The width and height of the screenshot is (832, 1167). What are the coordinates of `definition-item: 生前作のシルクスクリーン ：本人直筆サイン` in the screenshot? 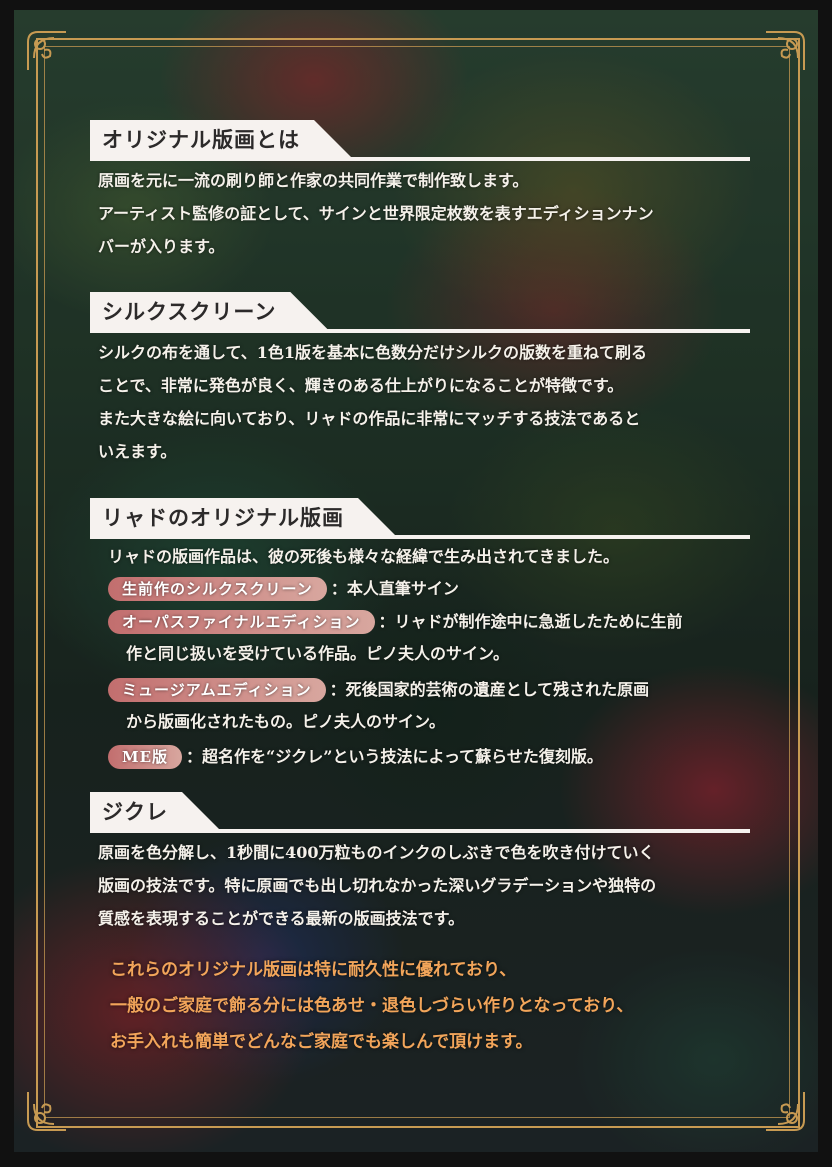 It's located at (428, 589).